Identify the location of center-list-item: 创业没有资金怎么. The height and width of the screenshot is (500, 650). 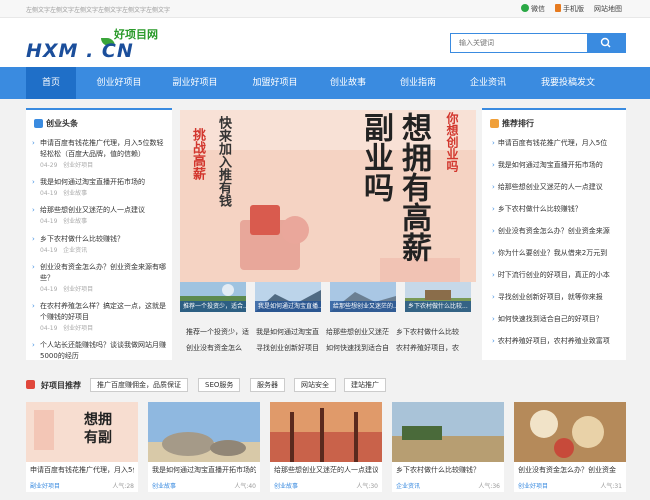
(214, 348).